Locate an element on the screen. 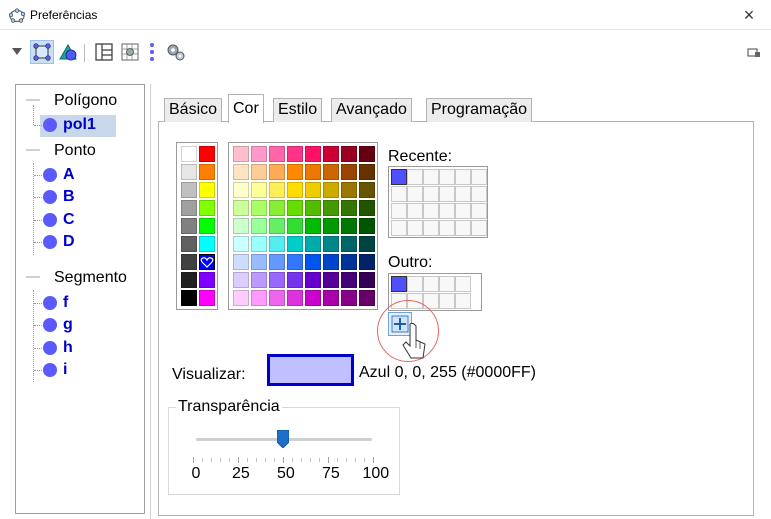  transparency-slider-thumb is located at coordinates (283, 439).